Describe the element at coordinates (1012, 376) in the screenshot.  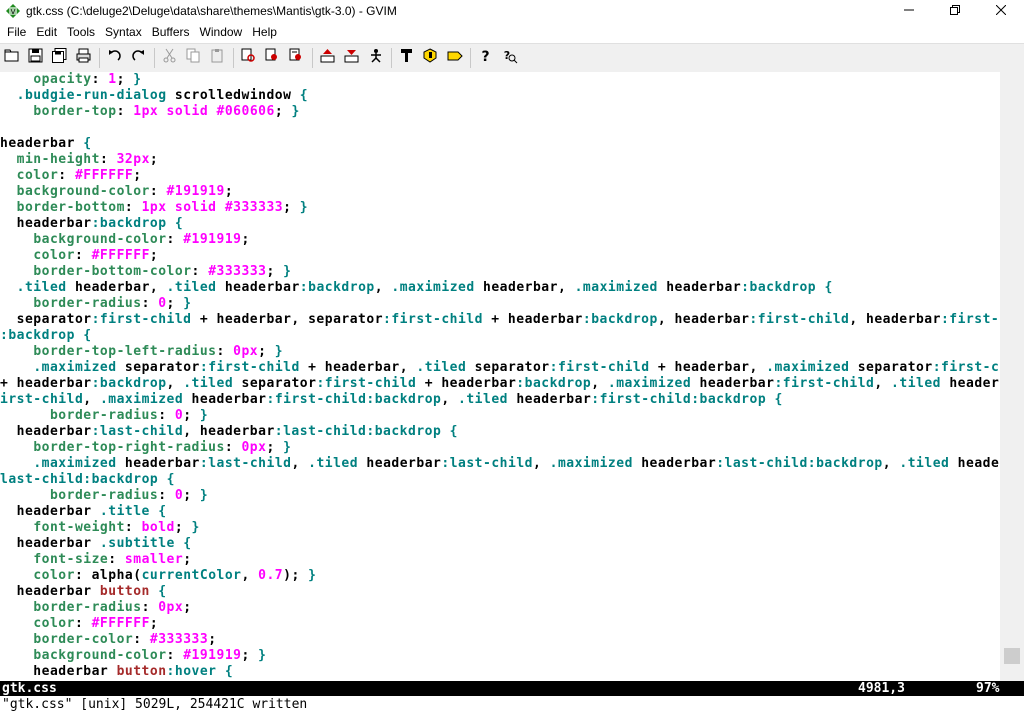
I see `vertical-scrollbar` at that location.